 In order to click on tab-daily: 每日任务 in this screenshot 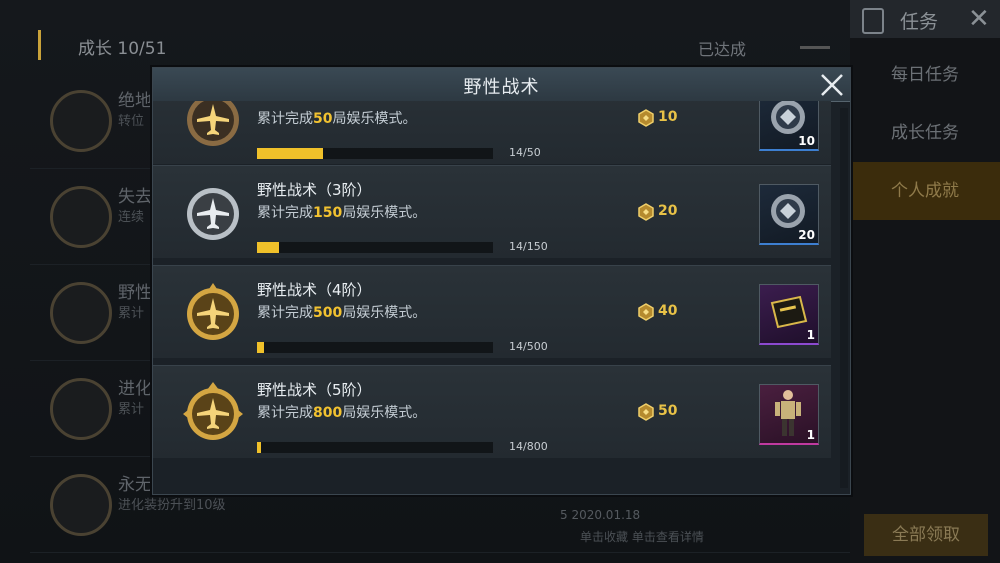, I will do `click(925, 75)`.